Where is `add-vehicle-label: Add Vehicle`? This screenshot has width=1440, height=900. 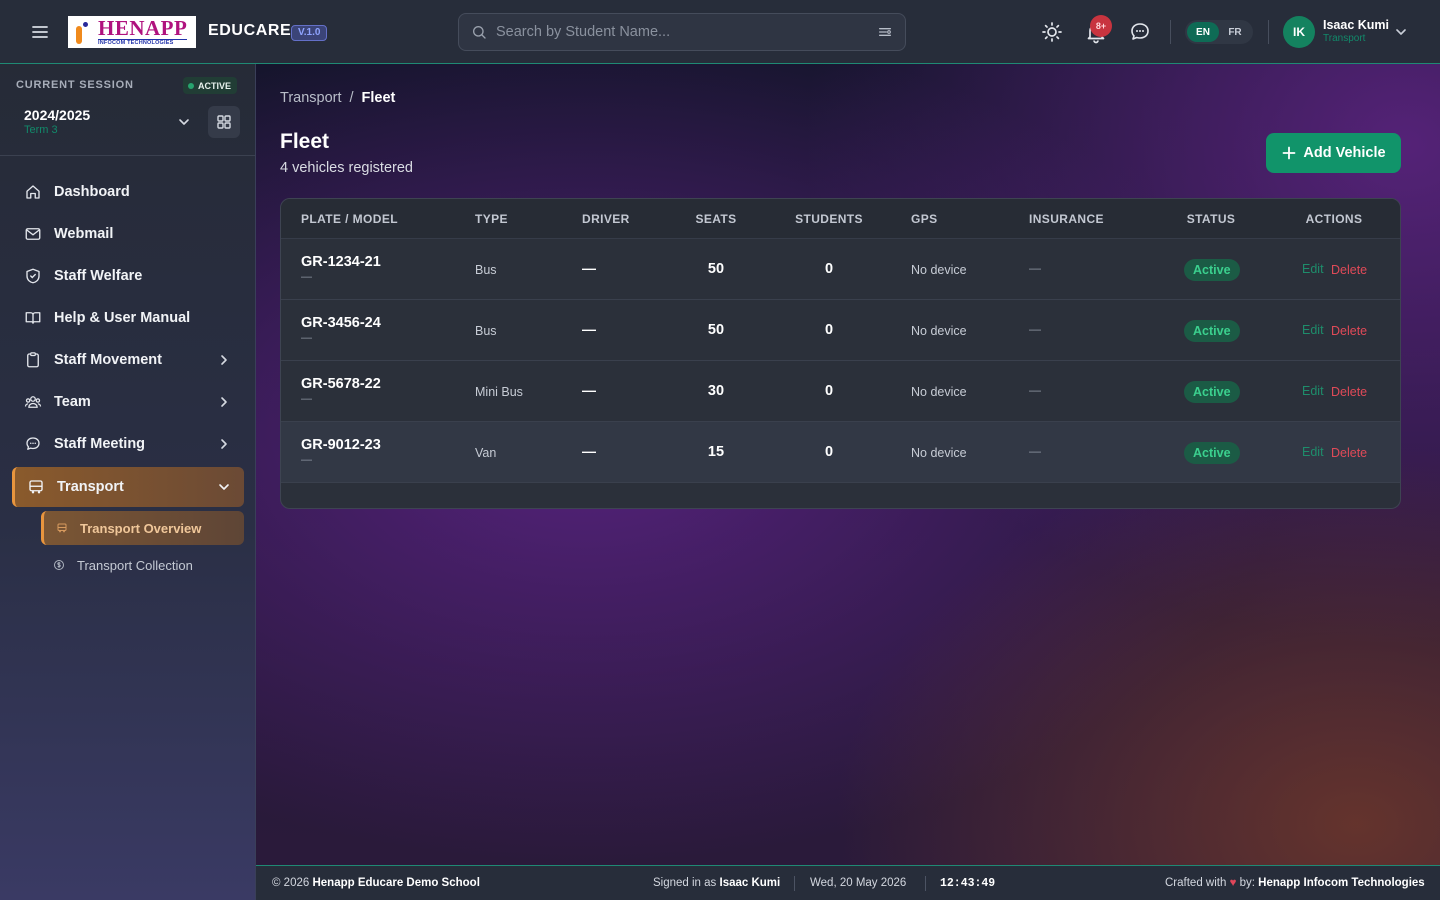 add-vehicle-label: Add Vehicle is located at coordinates (1344, 153).